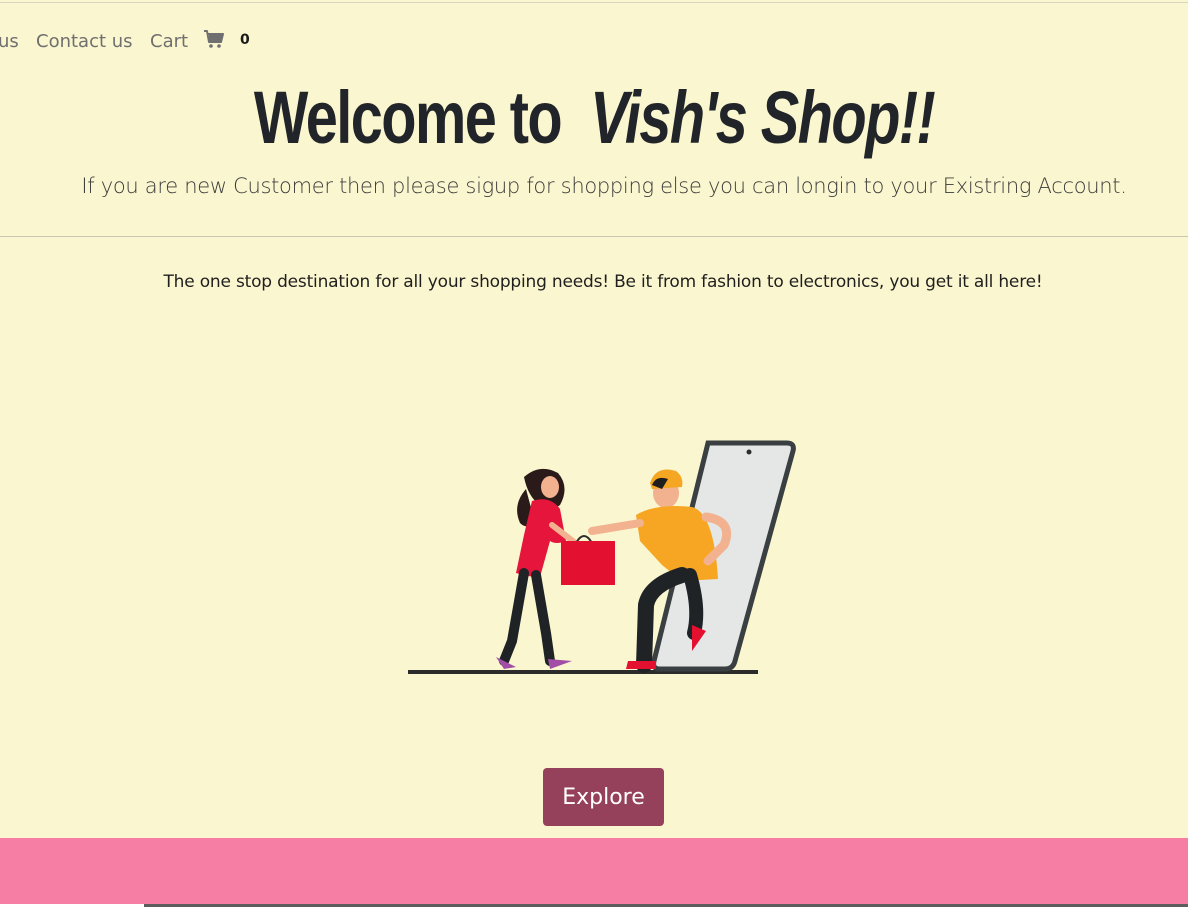 The width and height of the screenshot is (1188, 907). Describe the element at coordinates (408, 117) in the screenshot. I see `title-prefix: Welcome to` at that location.